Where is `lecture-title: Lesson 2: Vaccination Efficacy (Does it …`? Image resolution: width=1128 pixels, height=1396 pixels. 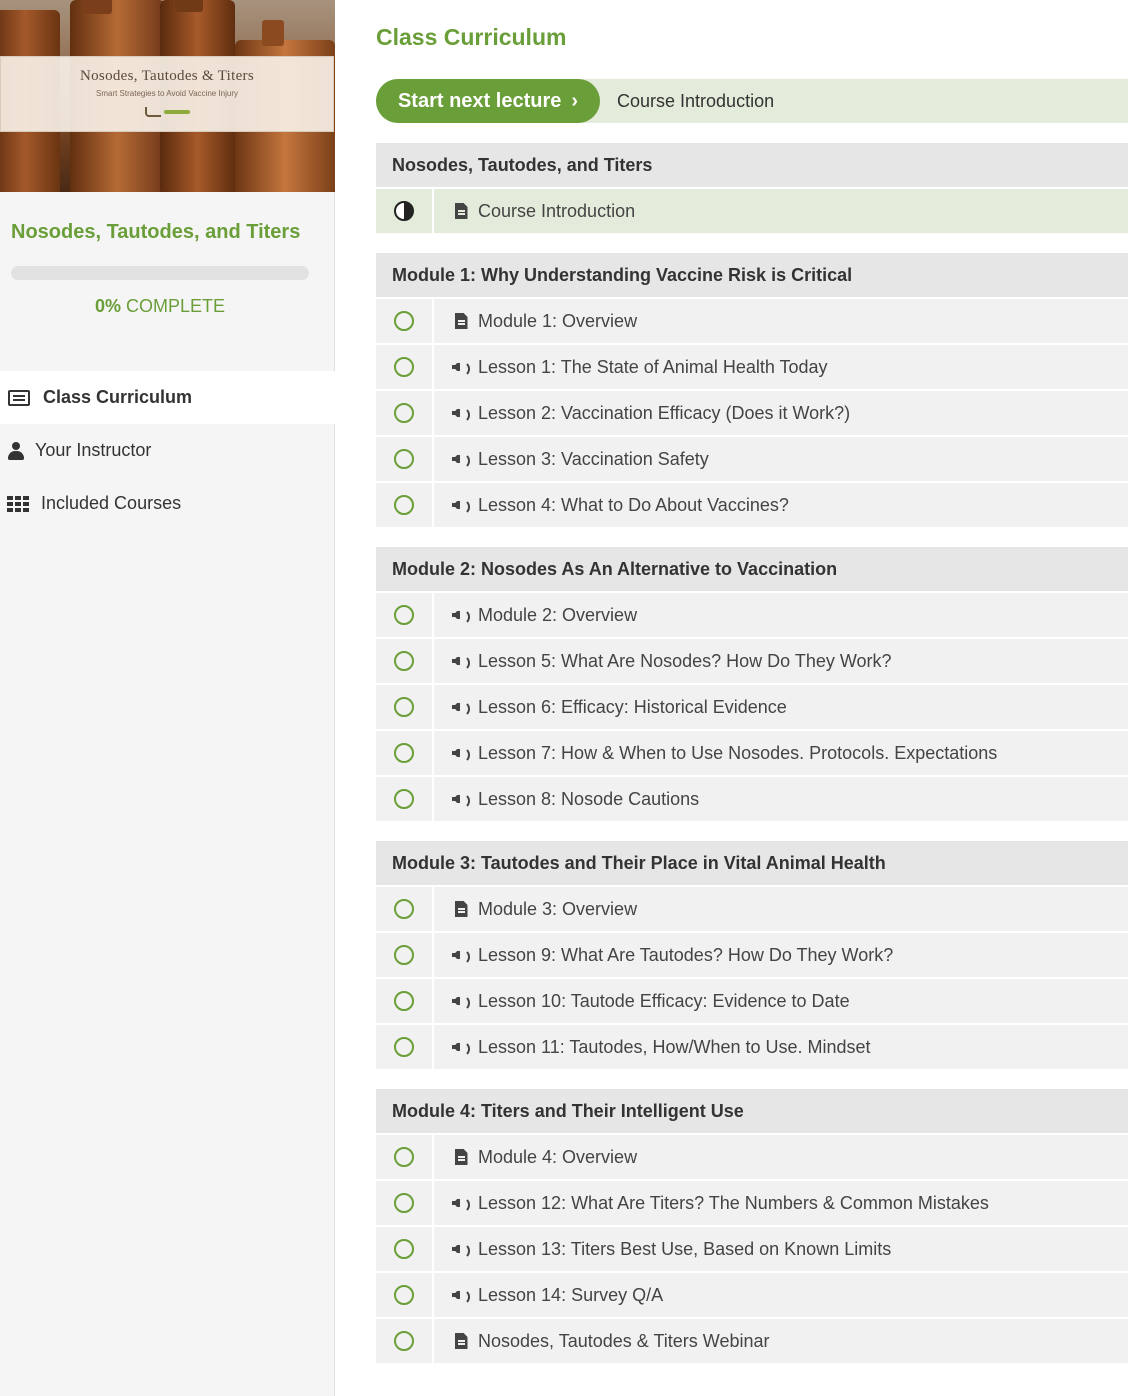
lecture-title: Lesson 2: Vaccination Efficacy (Does it … is located at coordinates (664, 412).